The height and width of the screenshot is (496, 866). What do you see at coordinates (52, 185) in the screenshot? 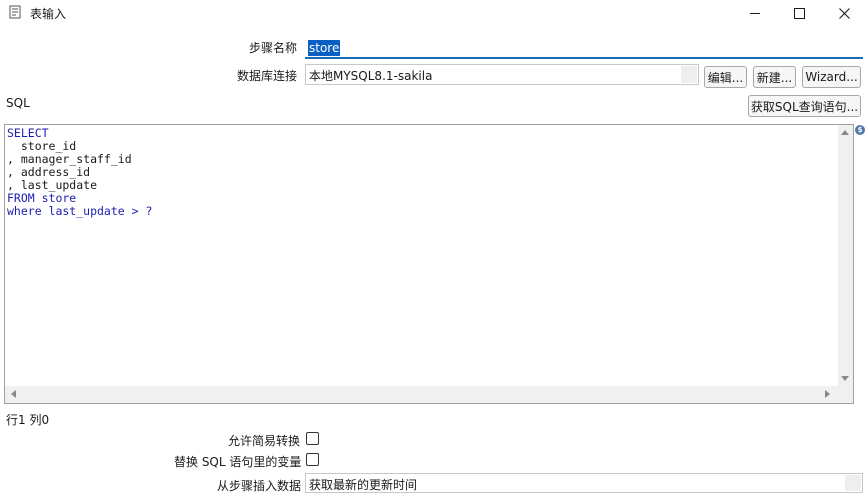
I see `sql-line: , last_update` at bounding box center [52, 185].